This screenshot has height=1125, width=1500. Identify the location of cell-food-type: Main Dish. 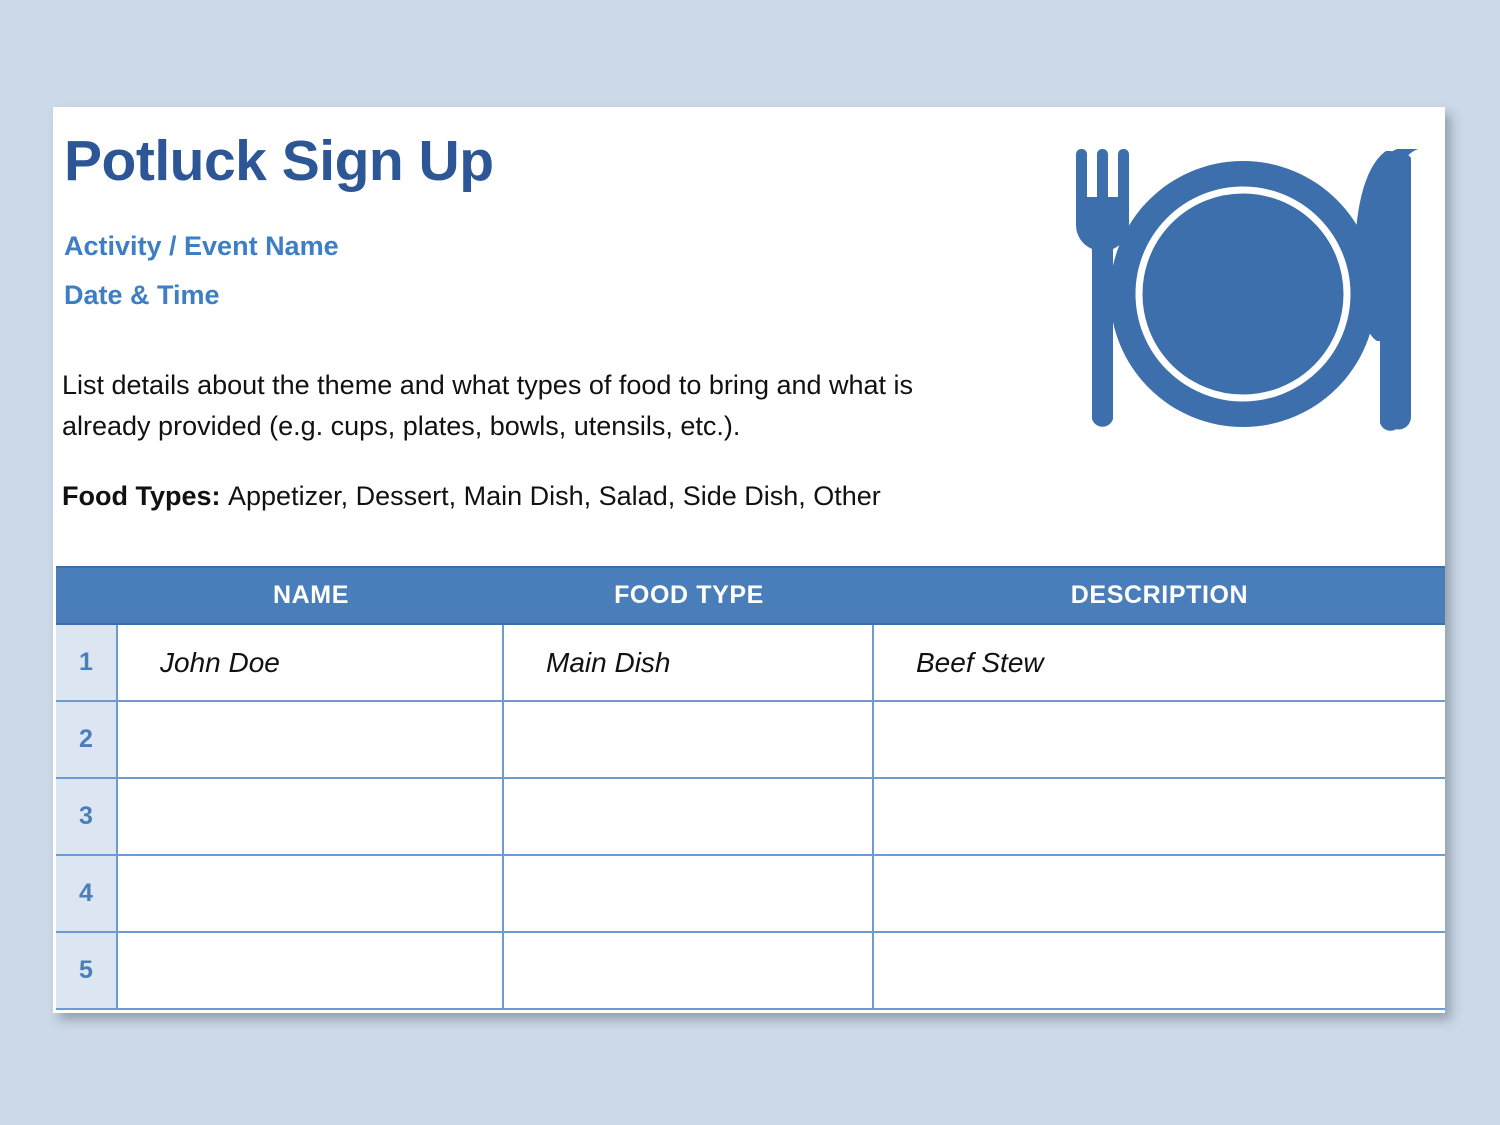
(689, 662).